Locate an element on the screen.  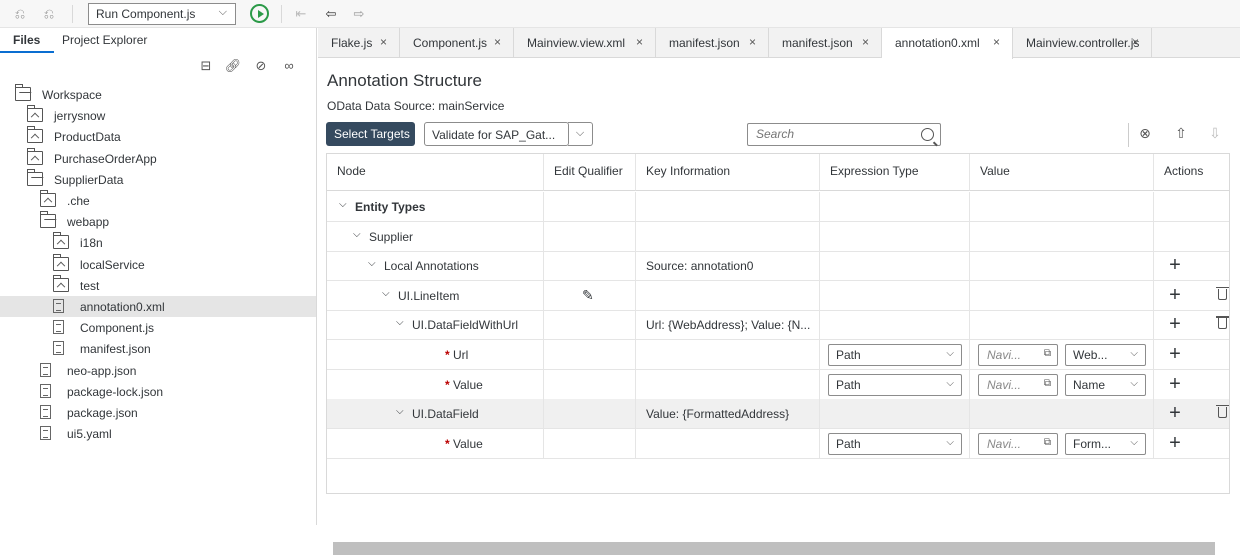
run-icon is located at coordinates (259, 13).